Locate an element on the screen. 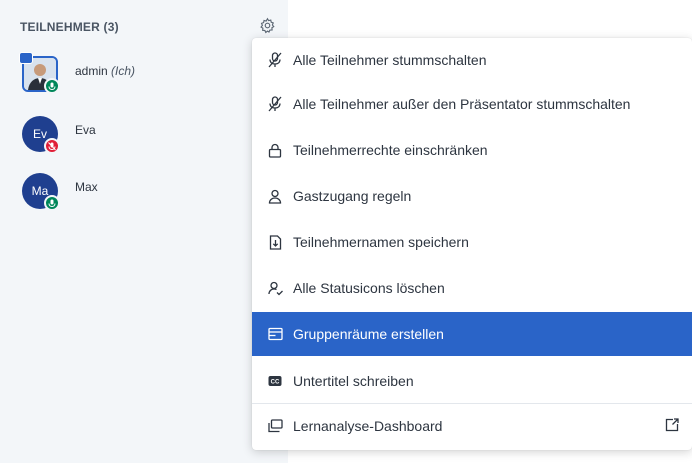 The width and height of the screenshot is (692, 463). menu-item-create-breakout-rooms: Gruppenräume erstellen is located at coordinates (472, 334).